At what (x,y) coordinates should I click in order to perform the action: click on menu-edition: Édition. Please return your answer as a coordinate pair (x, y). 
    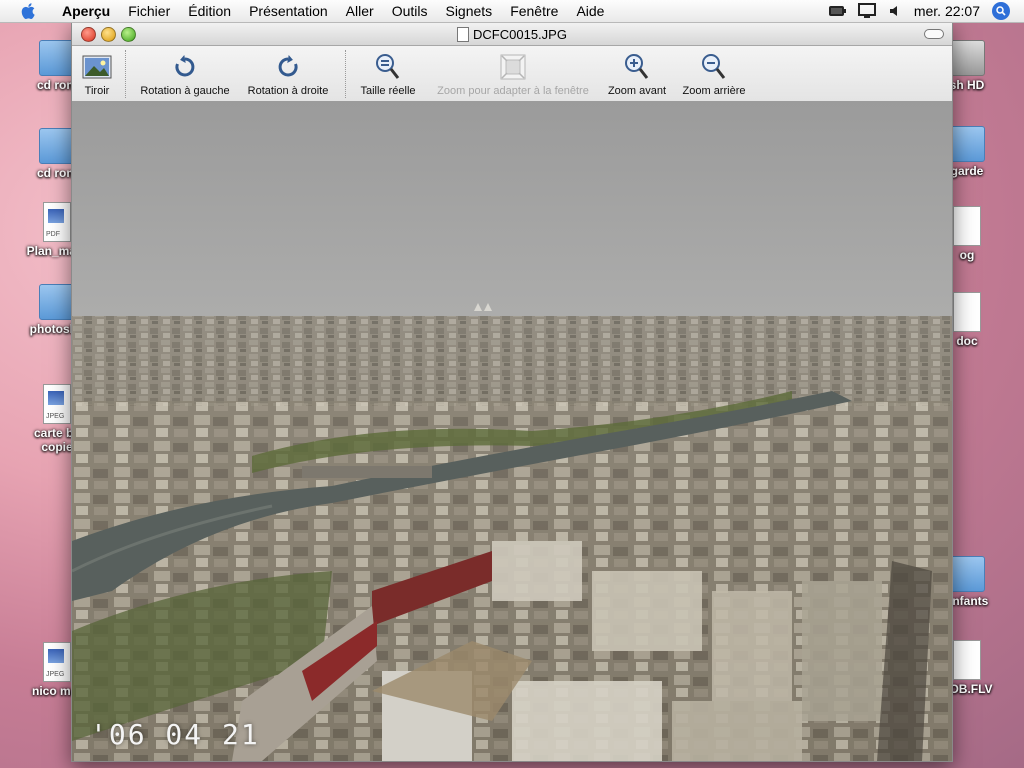
    Looking at the image, I should click on (209, 11).